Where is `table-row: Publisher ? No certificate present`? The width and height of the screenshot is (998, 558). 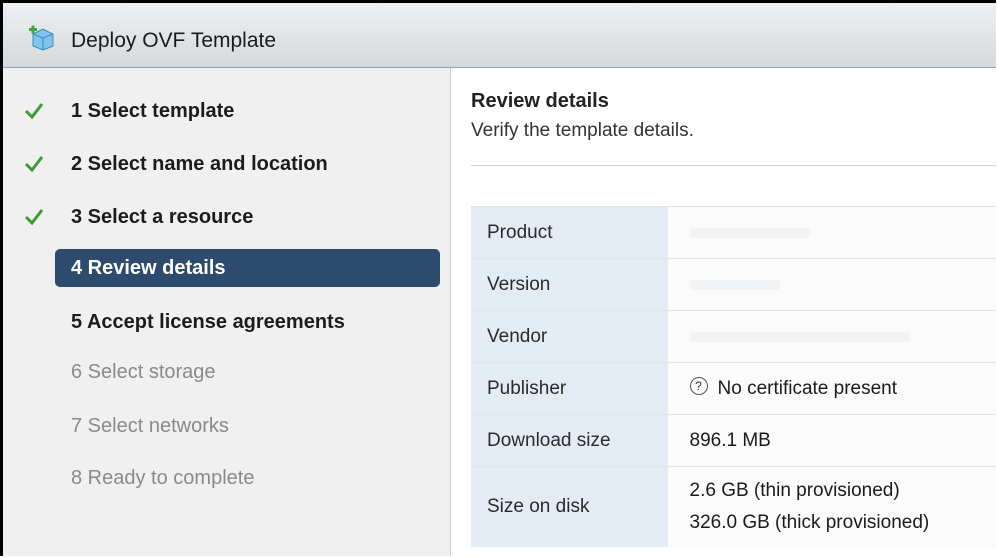
table-row: Publisher ? No certificate present is located at coordinates (733, 388).